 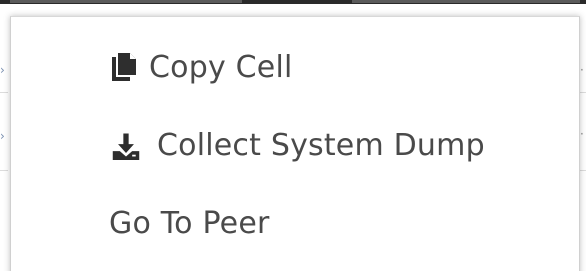 I want to click on copy-icon, so click(x=124, y=67).